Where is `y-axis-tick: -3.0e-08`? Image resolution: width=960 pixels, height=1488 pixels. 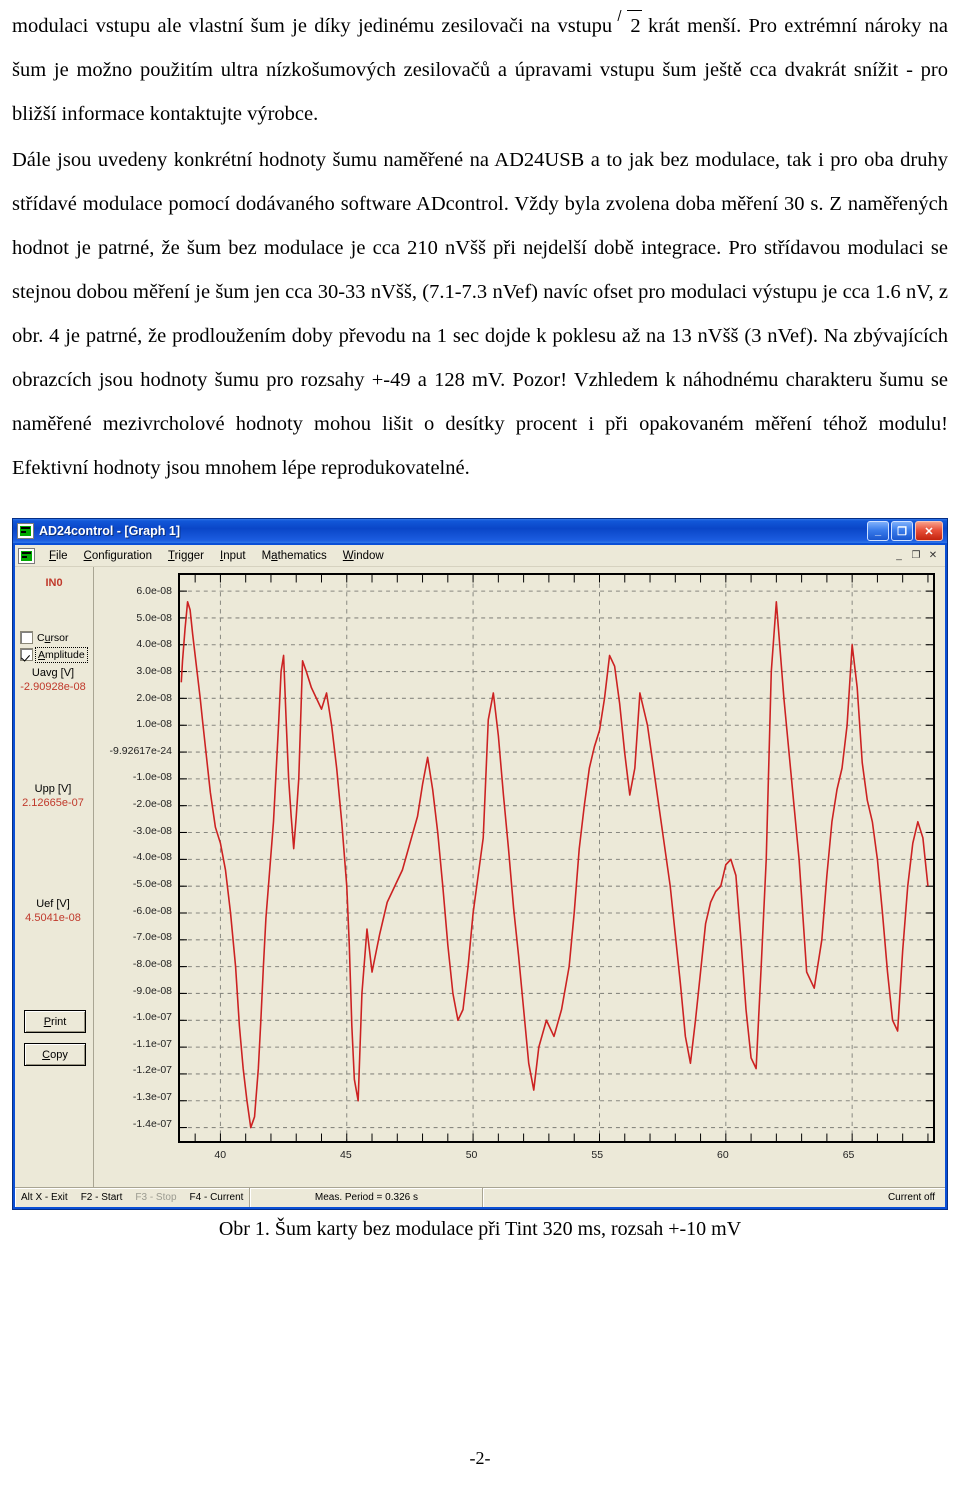
y-axis-tick: -3.0e-08 is located at coordinates (152, 830).